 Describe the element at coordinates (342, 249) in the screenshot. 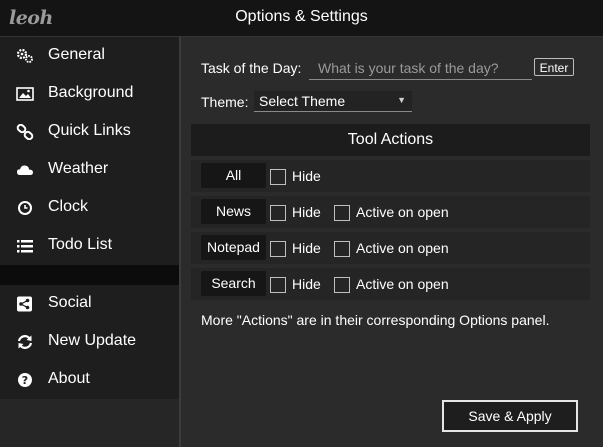

I see `active-on-open-checkbox-notepad` at that location.